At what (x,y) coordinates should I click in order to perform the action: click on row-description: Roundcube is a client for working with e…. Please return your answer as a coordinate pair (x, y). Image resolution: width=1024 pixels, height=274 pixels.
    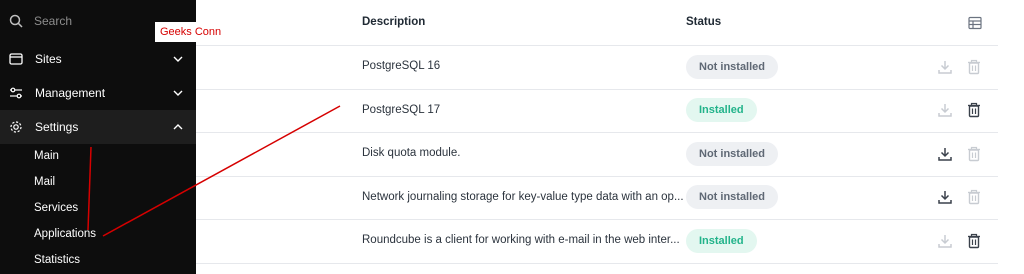
    Looking at the image, I should click on (521, 240).